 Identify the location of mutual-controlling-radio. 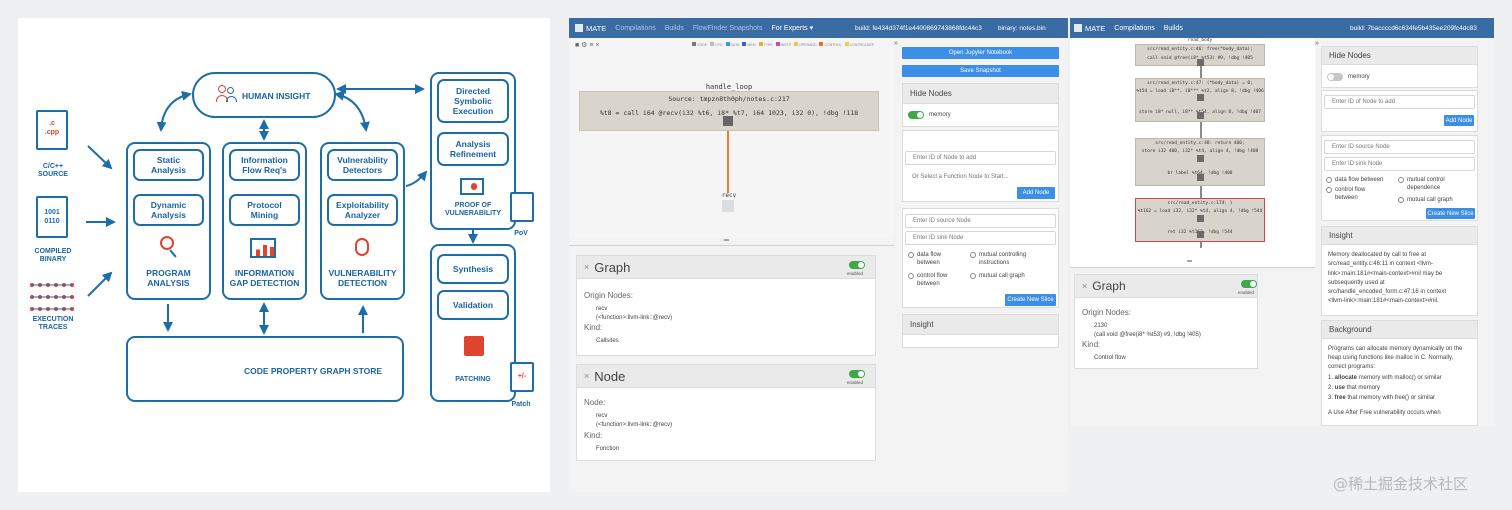
(973, 255).